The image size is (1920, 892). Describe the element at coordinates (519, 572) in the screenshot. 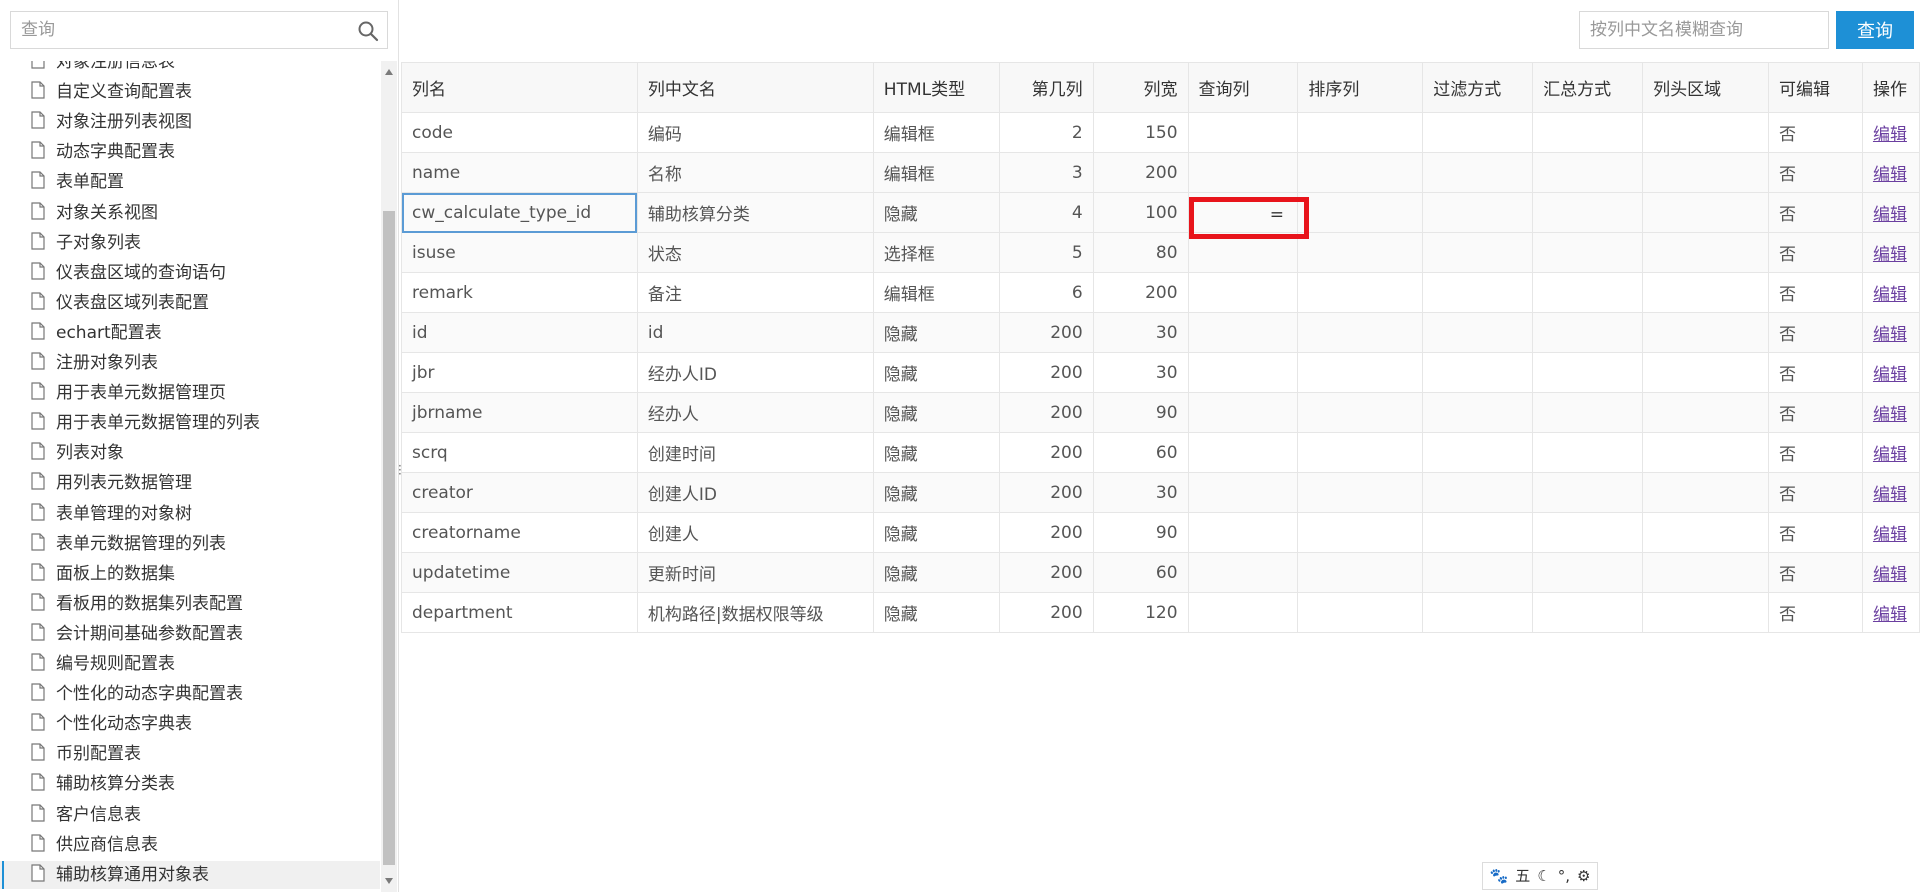

I see `cell-column-name: updatetime` at that location.